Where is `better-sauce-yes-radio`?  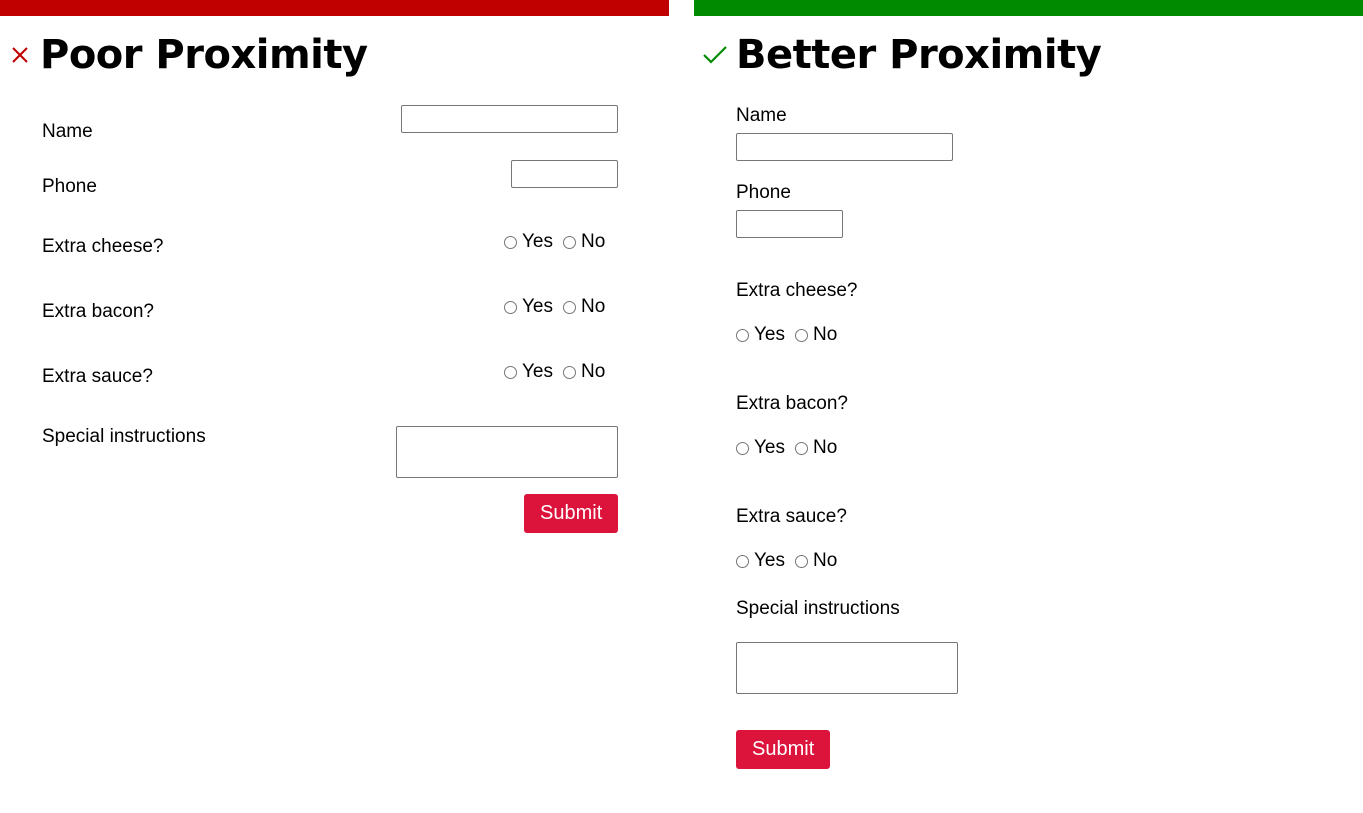
better-sauce-yes-radio is located at coordinates (742, 561).